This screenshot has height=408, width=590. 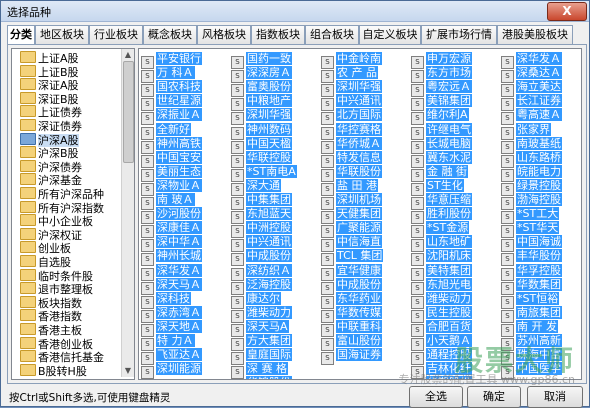 I want to click on stock-name: 方大集团, so click(x=269, y=340).